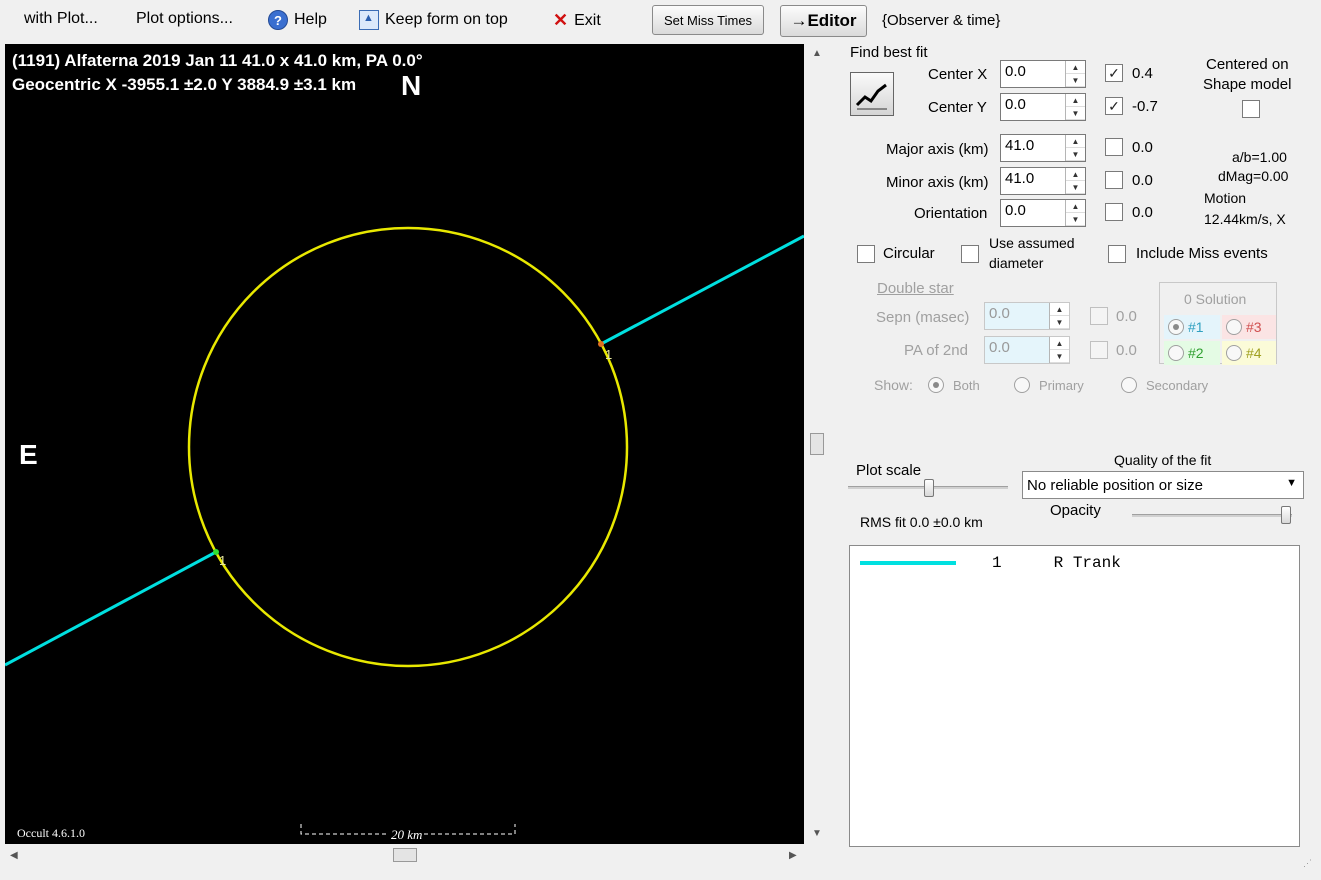  Describe the element at coordinates (310, 19) in the screenshot. I see `help-label: Help` at that location.